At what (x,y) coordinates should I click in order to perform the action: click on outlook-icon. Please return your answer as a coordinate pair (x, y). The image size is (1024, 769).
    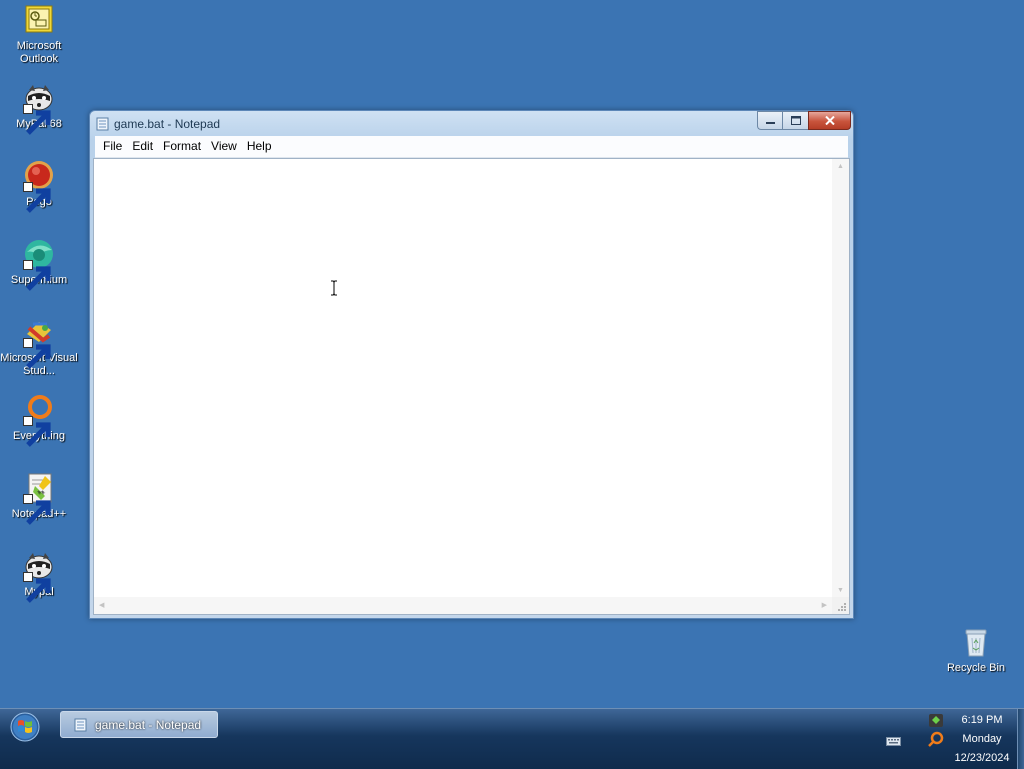
    Looking at the image, I should click on (39, 20).